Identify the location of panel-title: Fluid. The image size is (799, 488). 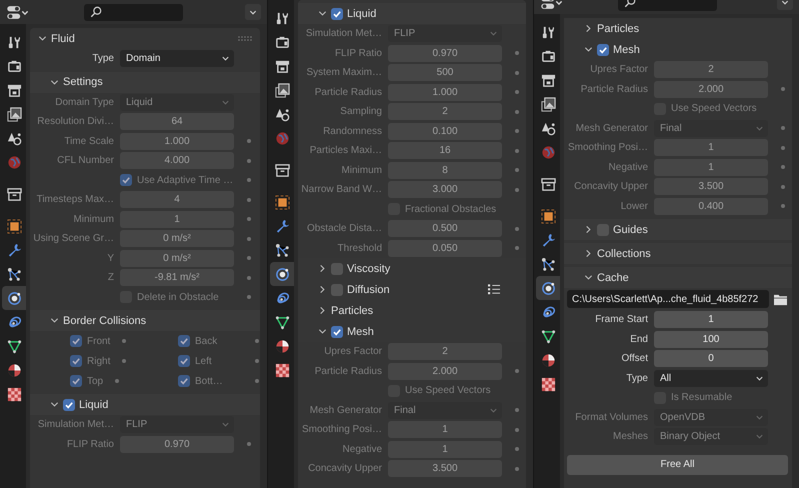
(63, 38).